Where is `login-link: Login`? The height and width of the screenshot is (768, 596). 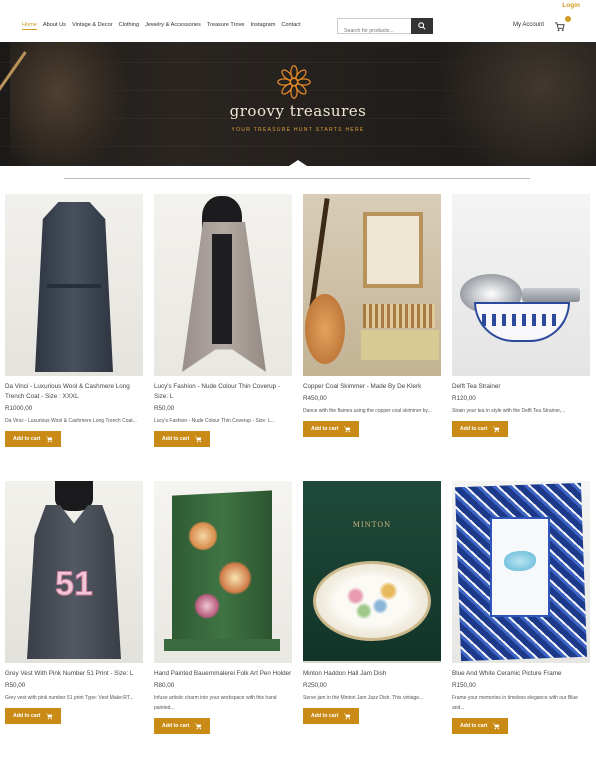
login-link: Login is located at coordinates (571, 5).